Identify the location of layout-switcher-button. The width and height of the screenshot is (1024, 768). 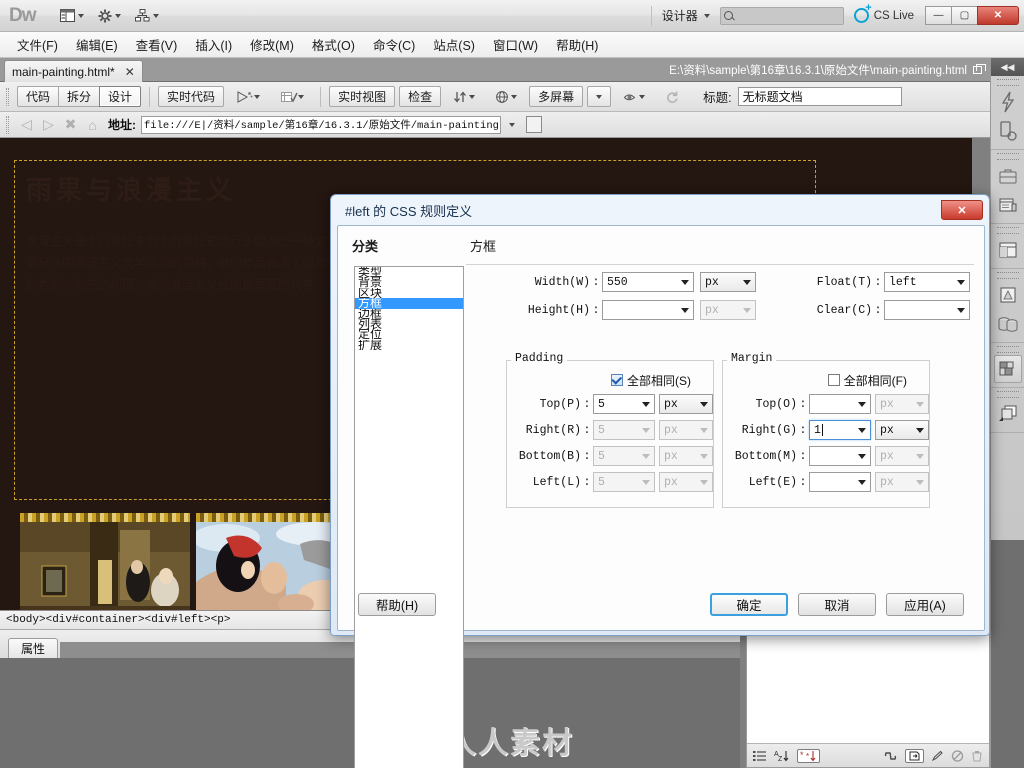
(72, 16).